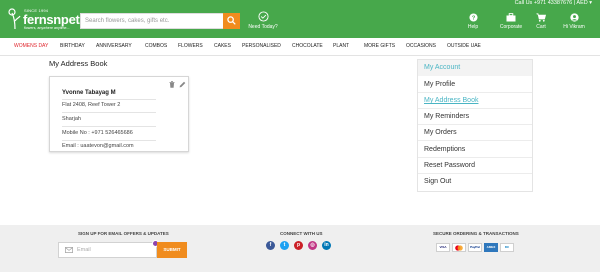  Describe the element at coordinates (172, 84) in the screenshot. I see `delete-address-button` at that location.